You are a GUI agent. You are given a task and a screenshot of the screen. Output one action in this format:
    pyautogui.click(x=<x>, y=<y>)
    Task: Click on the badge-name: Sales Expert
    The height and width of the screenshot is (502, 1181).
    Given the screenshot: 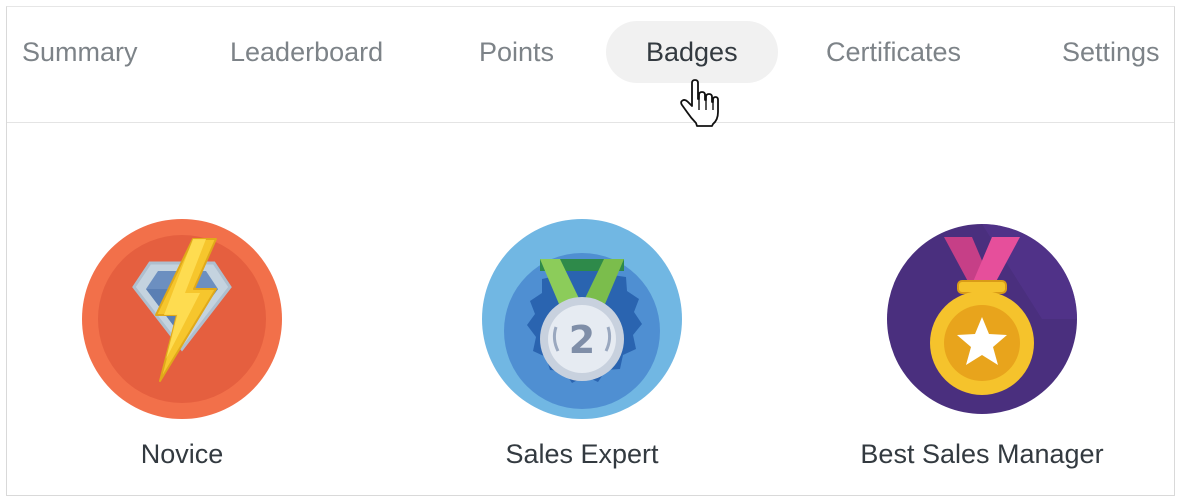 What is the action you would take?
    pyautogui.click(x=582, y=454)
    